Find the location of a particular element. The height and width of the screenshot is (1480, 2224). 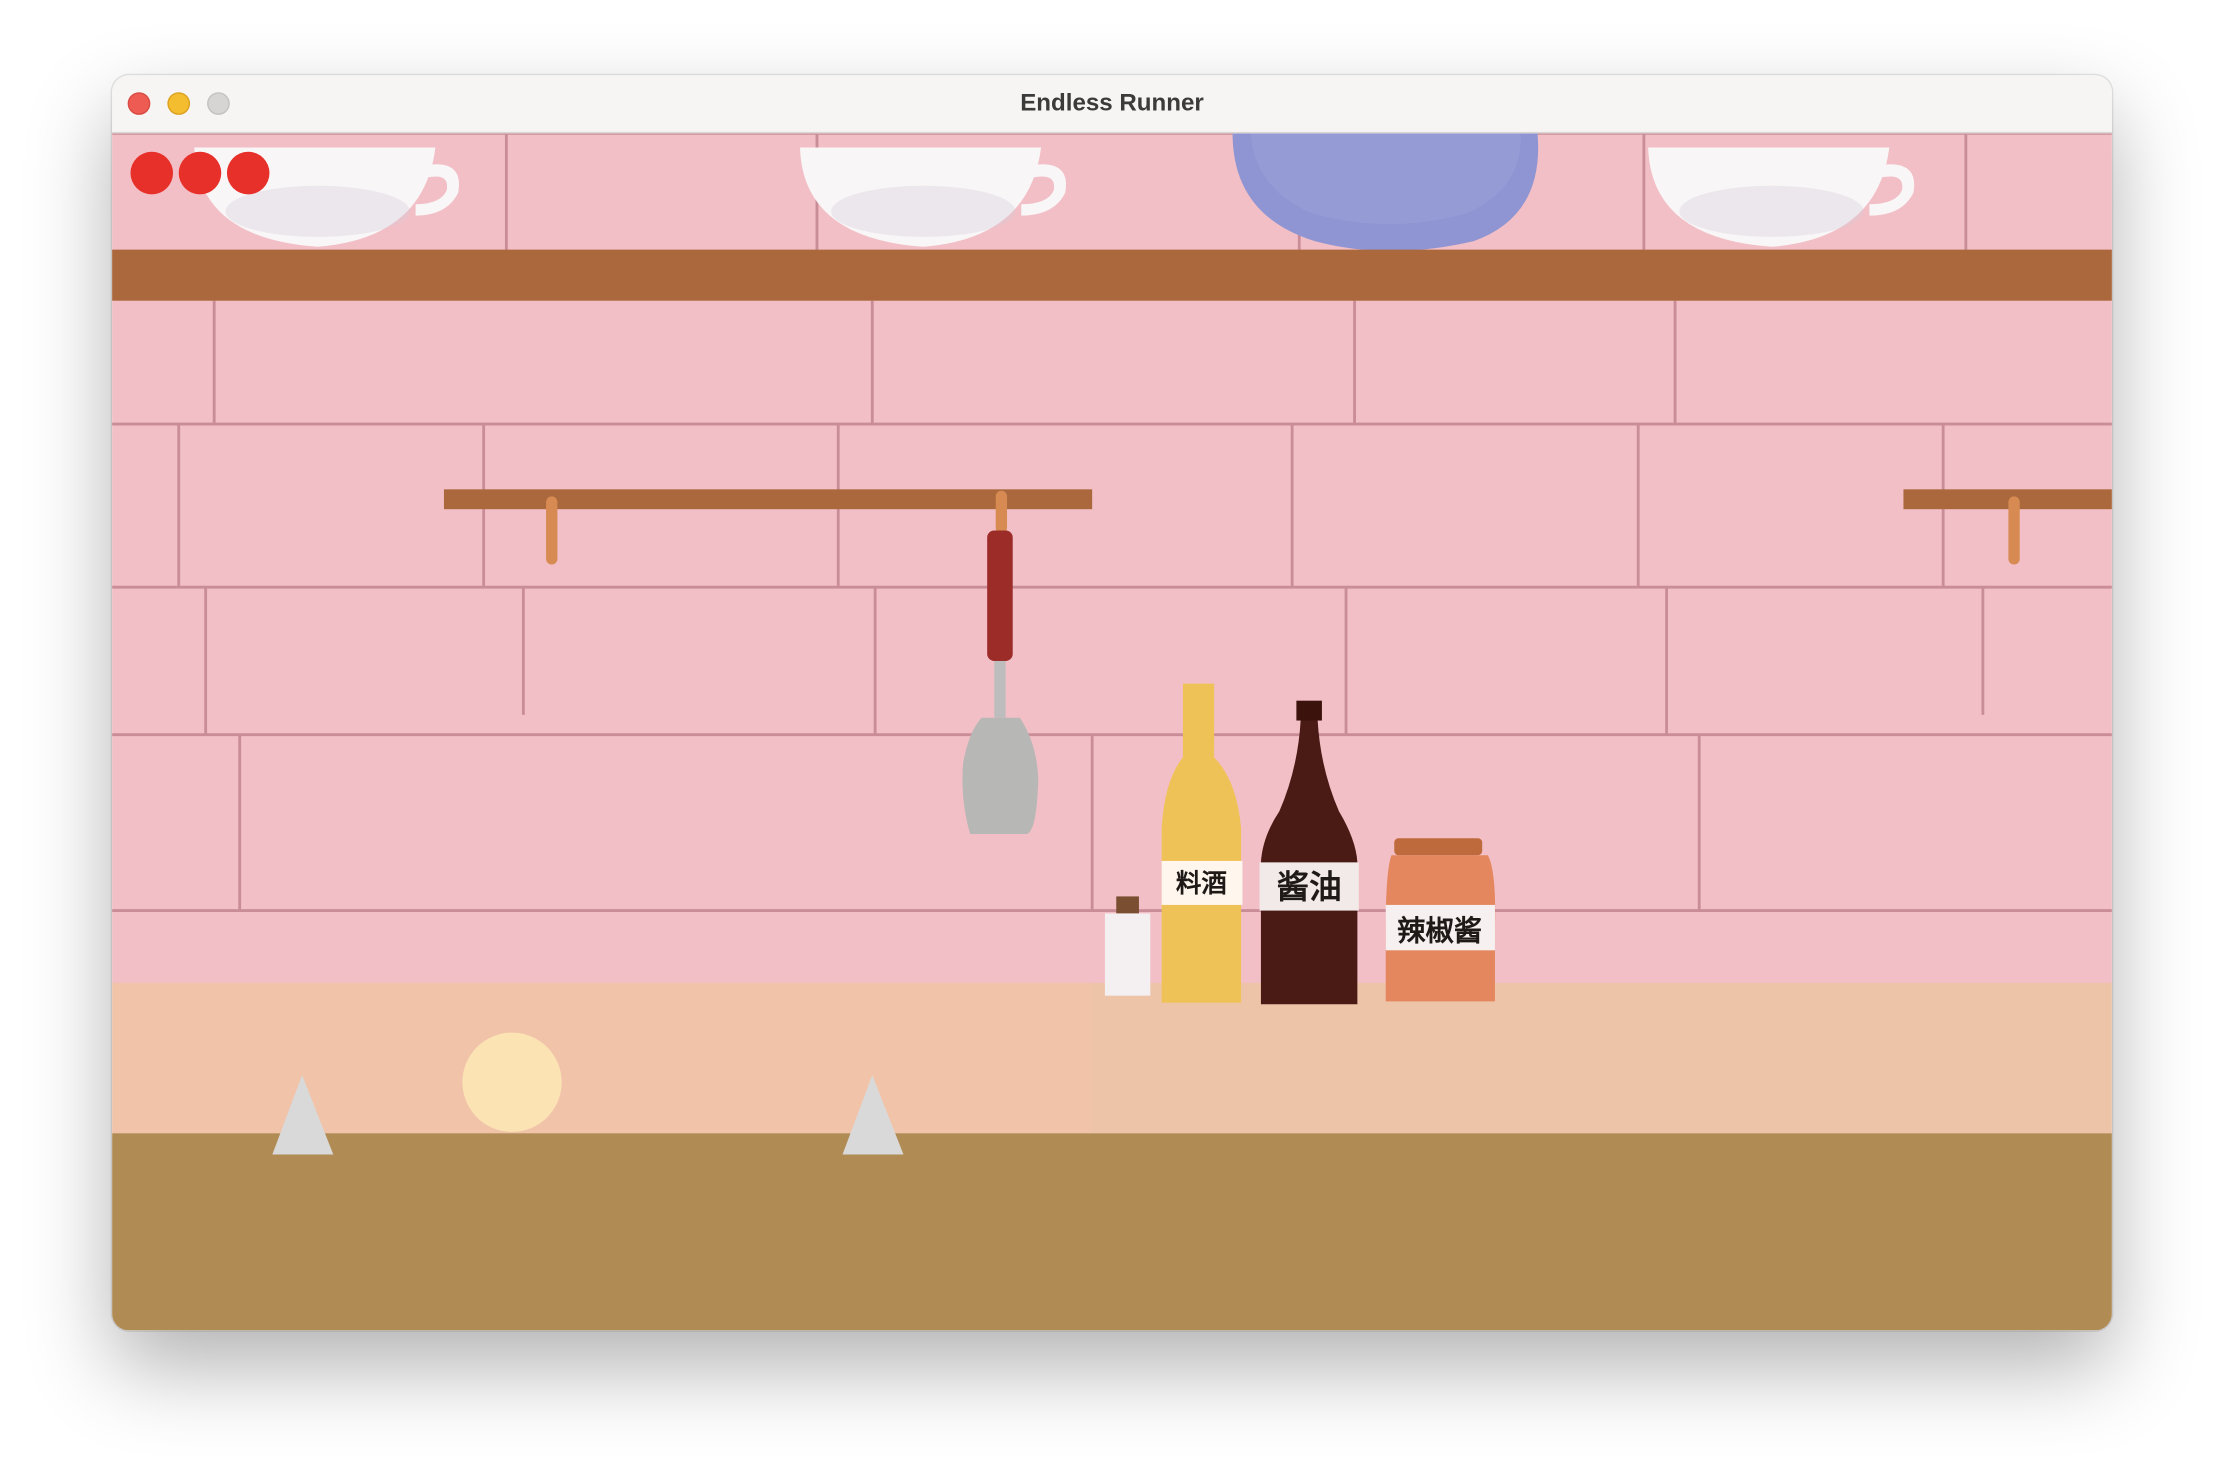

soy-sauce-label: 酱油 is located at coordinates (1309, 886).